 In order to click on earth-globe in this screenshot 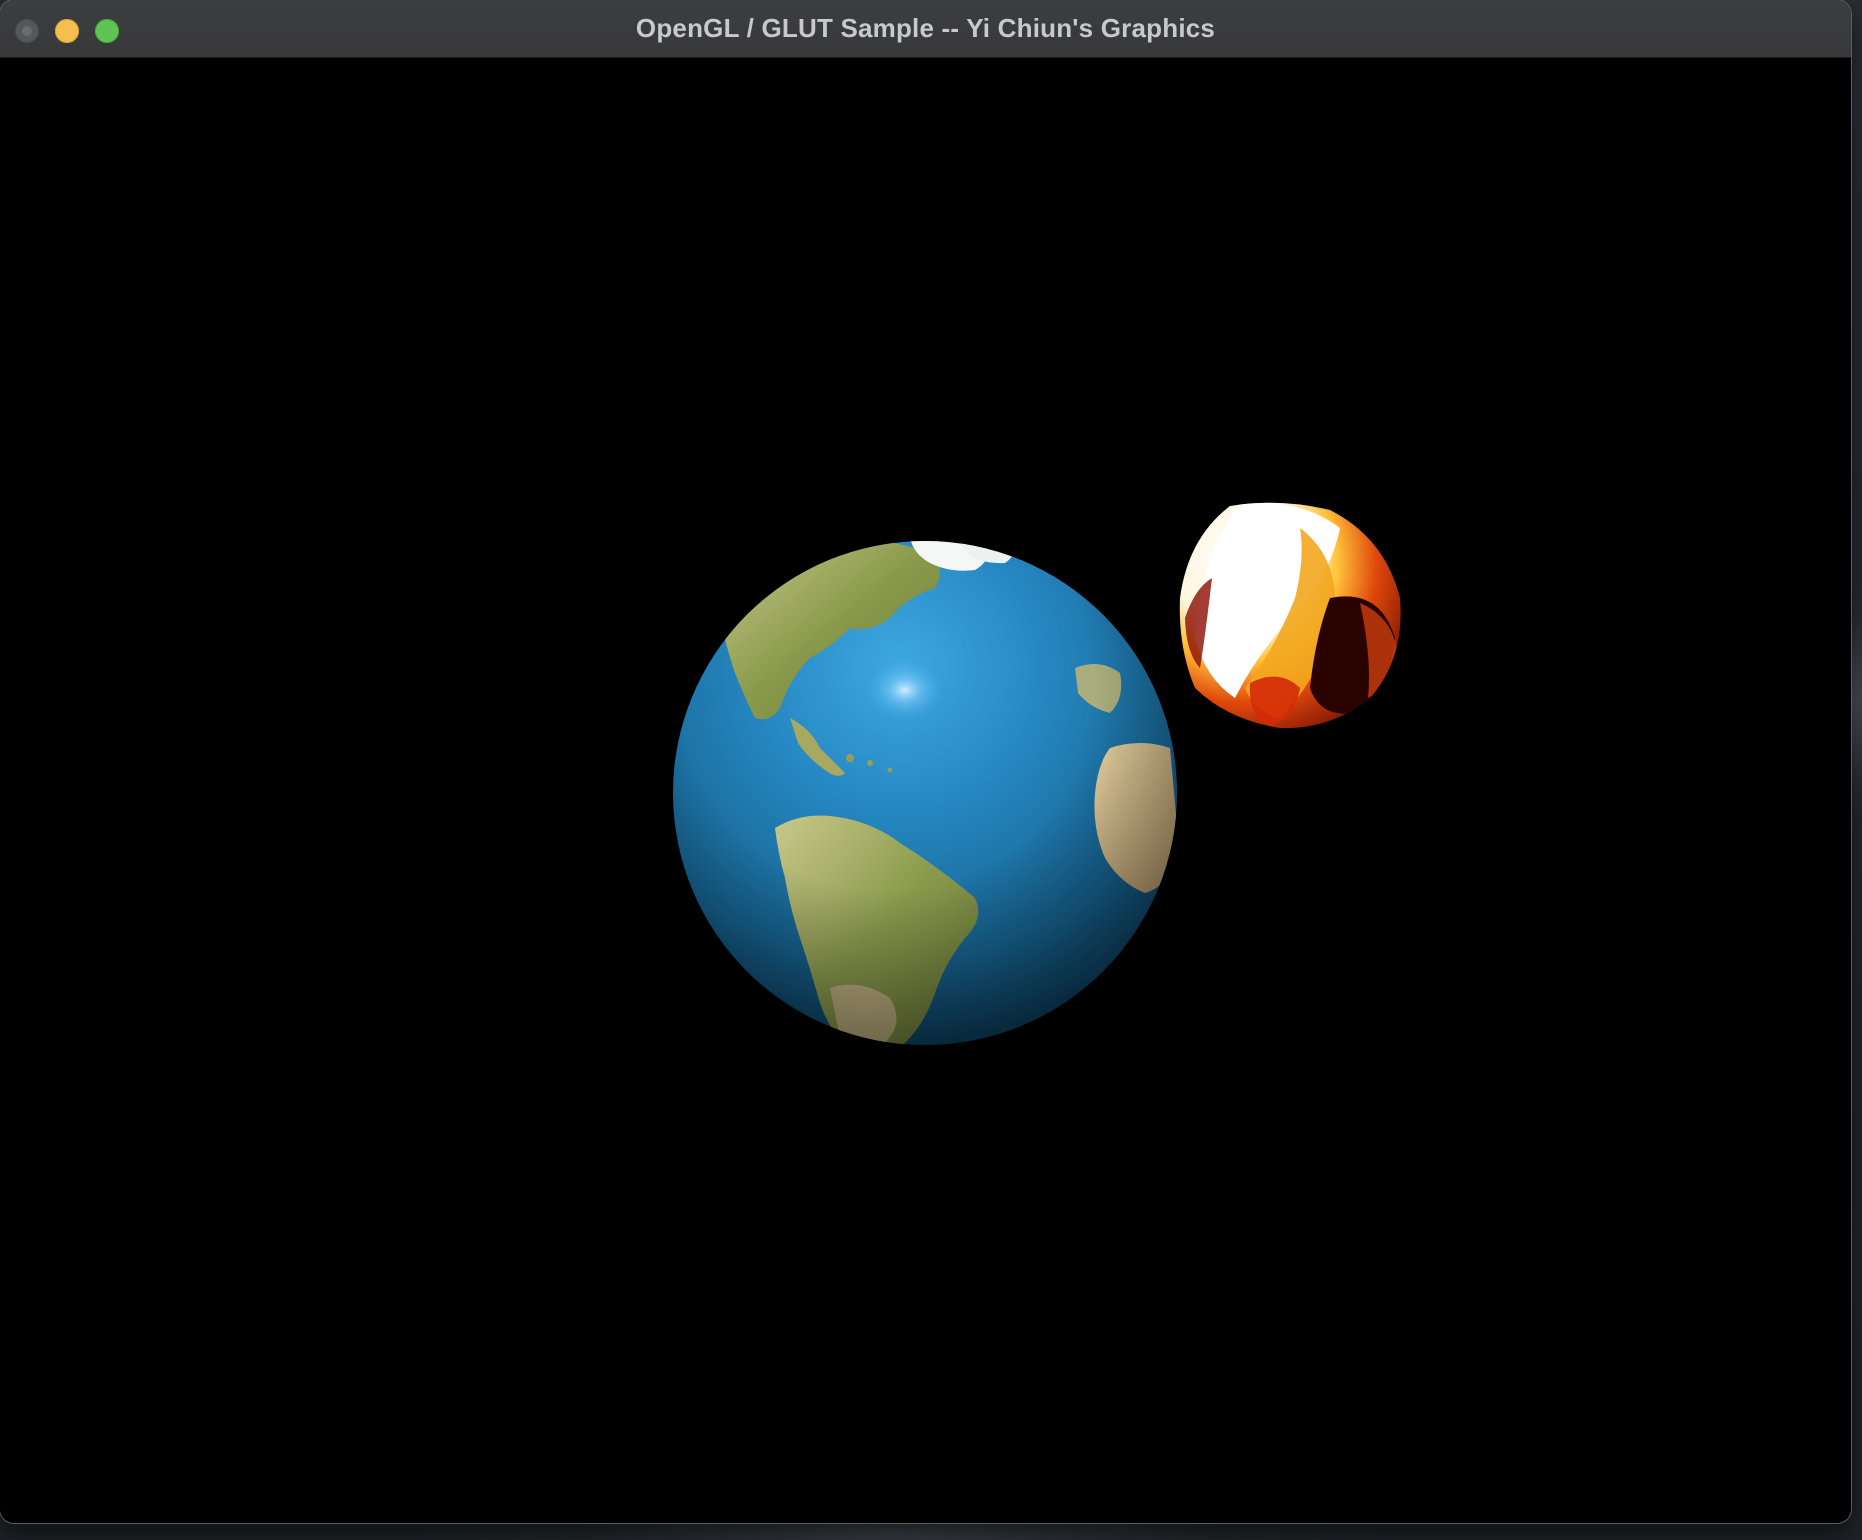, I will do `click(925, 793)`.